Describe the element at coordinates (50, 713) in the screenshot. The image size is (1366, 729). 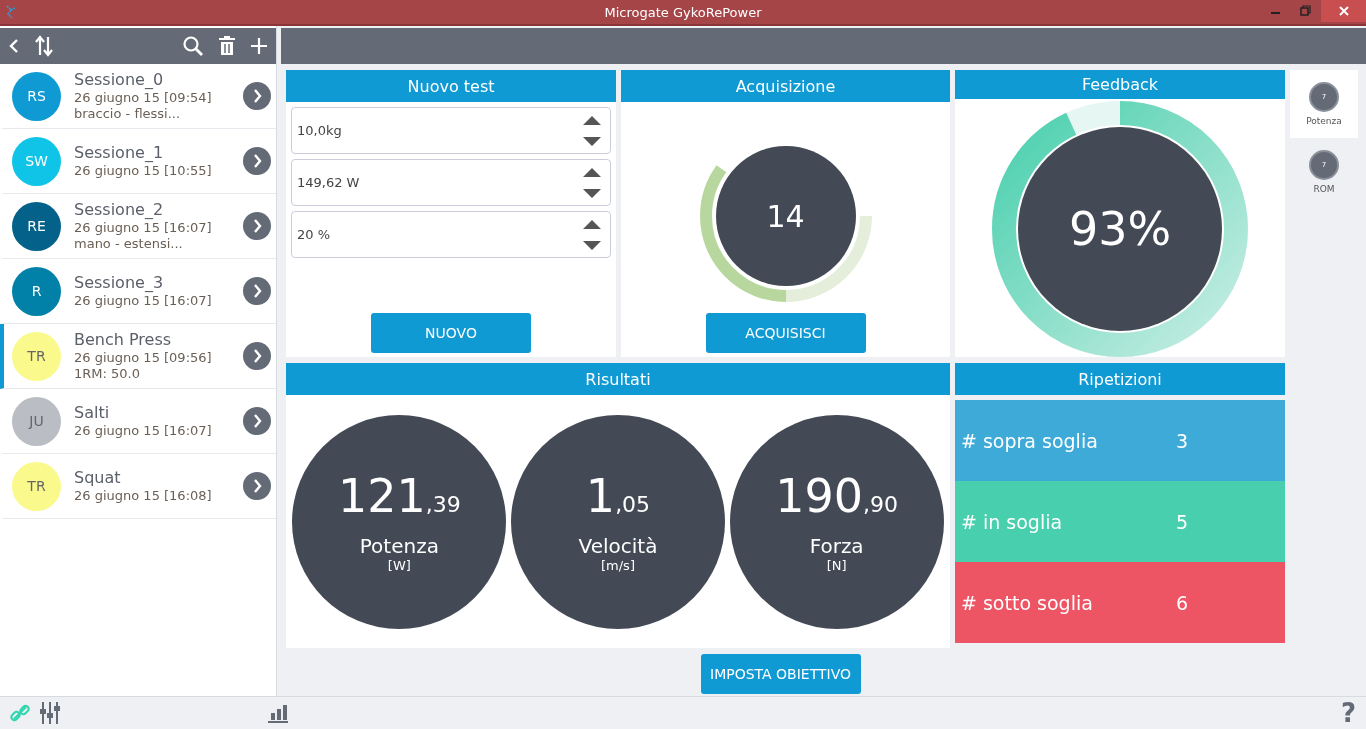
I see `sliders-icon` at that location.